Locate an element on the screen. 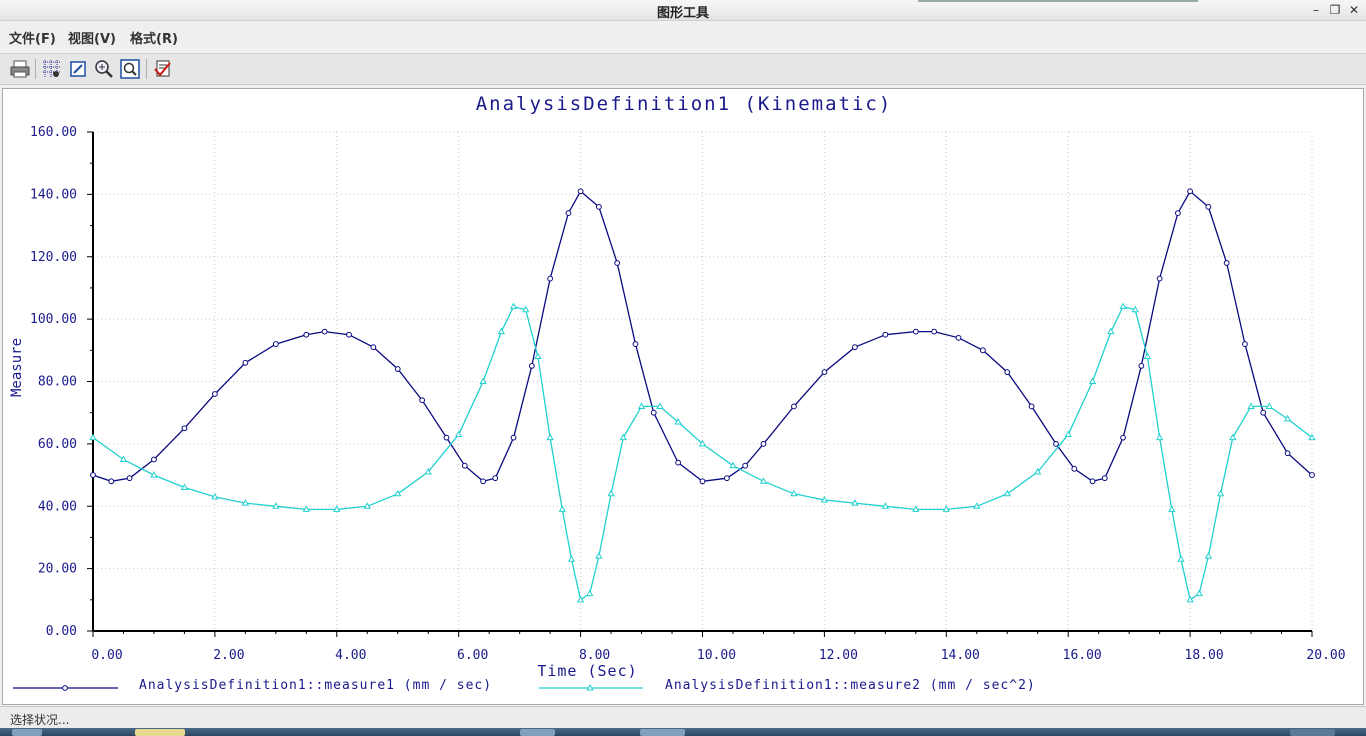 This screenshot has height=736, width=1366. x-tick-label: 12.00 is located at coordinates (838, 655).